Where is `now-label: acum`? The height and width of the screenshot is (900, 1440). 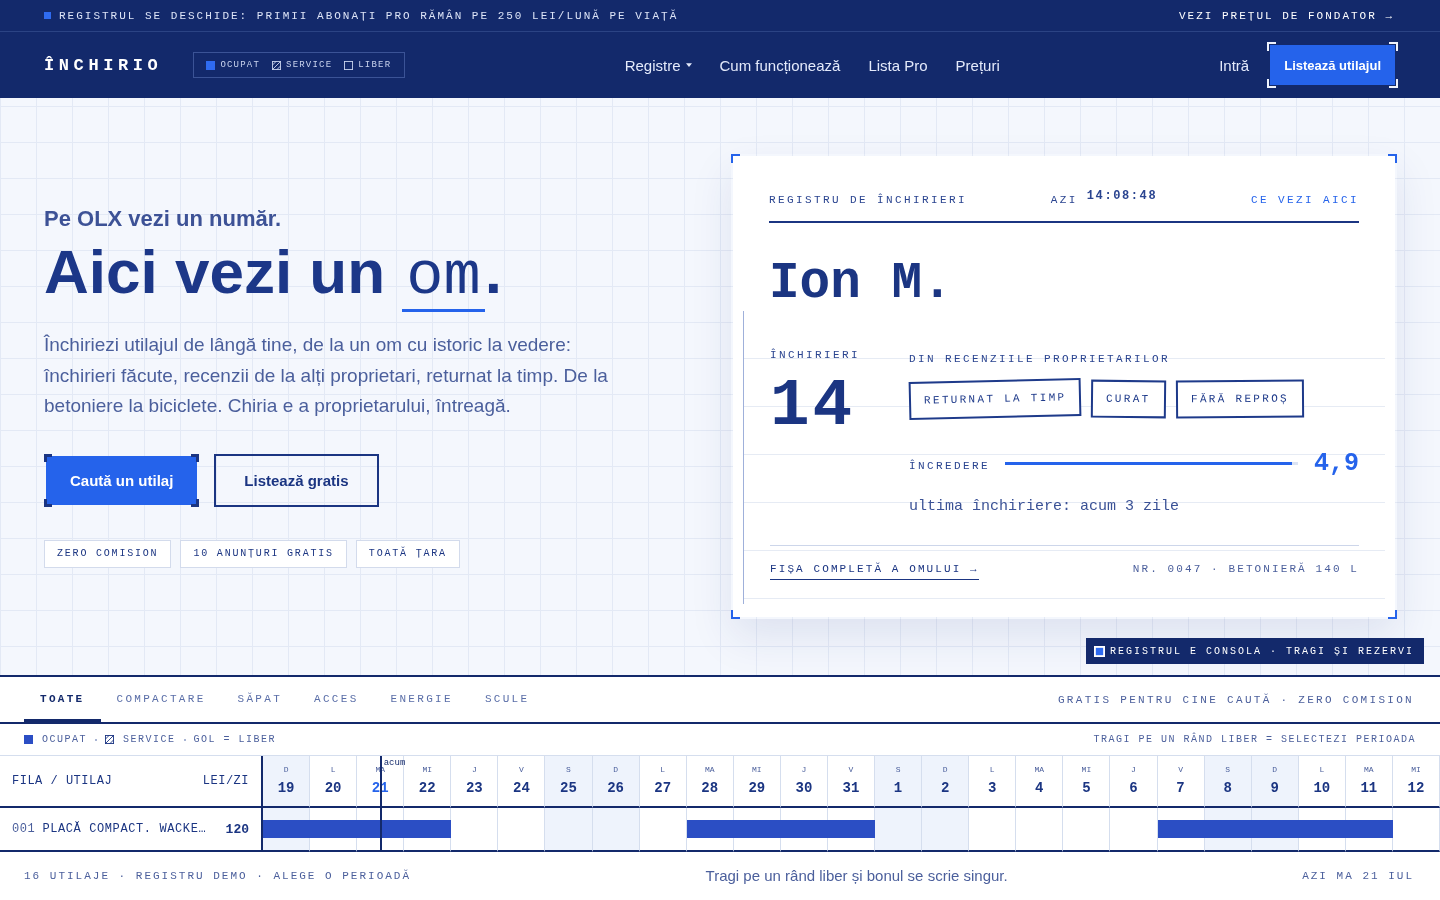
now-label: acum is located at coordinates (394, 763).